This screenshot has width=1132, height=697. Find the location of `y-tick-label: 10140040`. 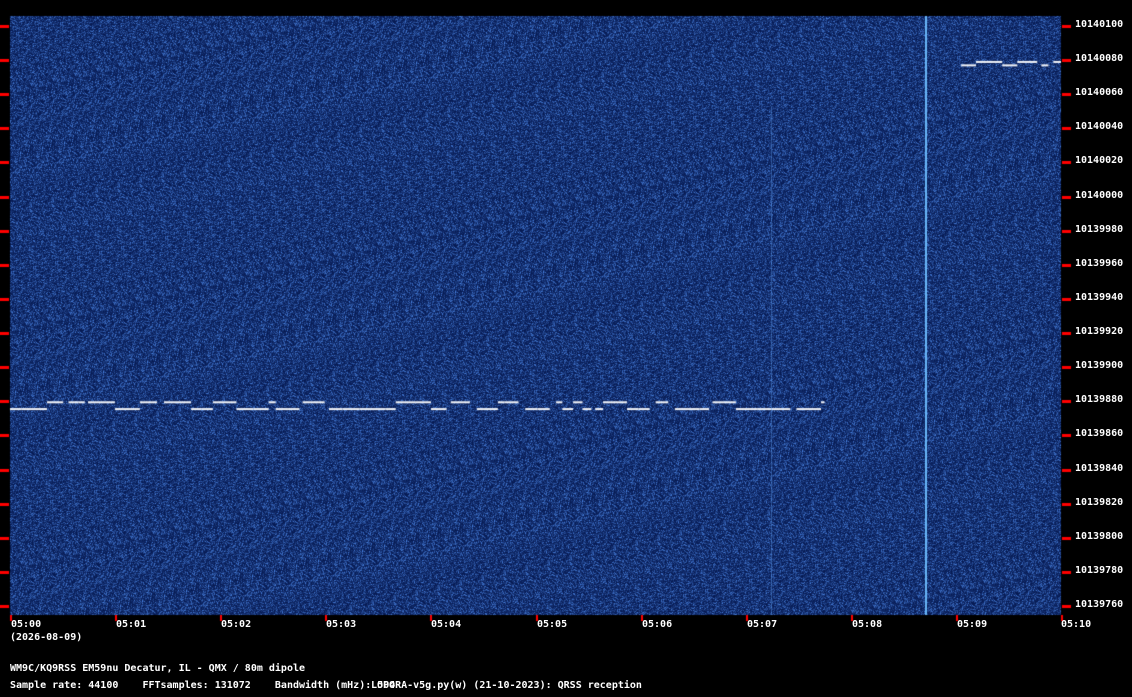

y-tick-label: 10140040 is located at coordinates (1099, 126).